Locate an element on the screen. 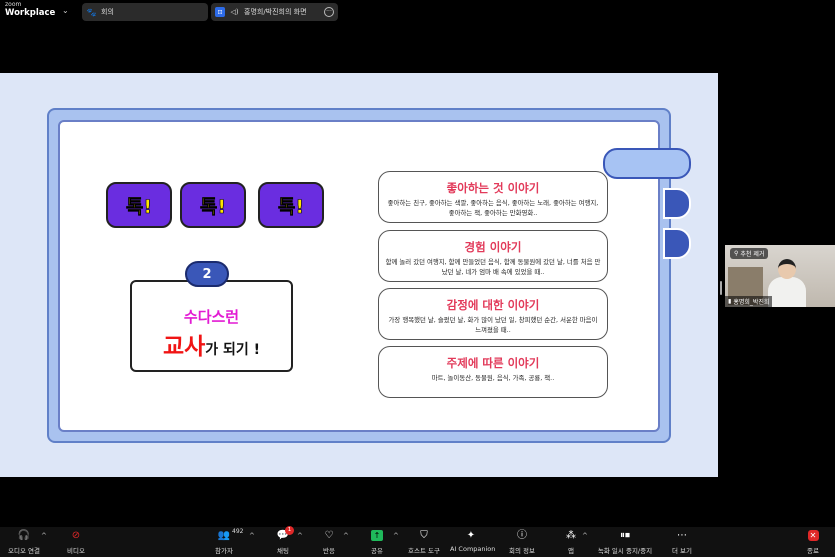  title-rest: 가 되기 ! is located at coordinates (233, 350).